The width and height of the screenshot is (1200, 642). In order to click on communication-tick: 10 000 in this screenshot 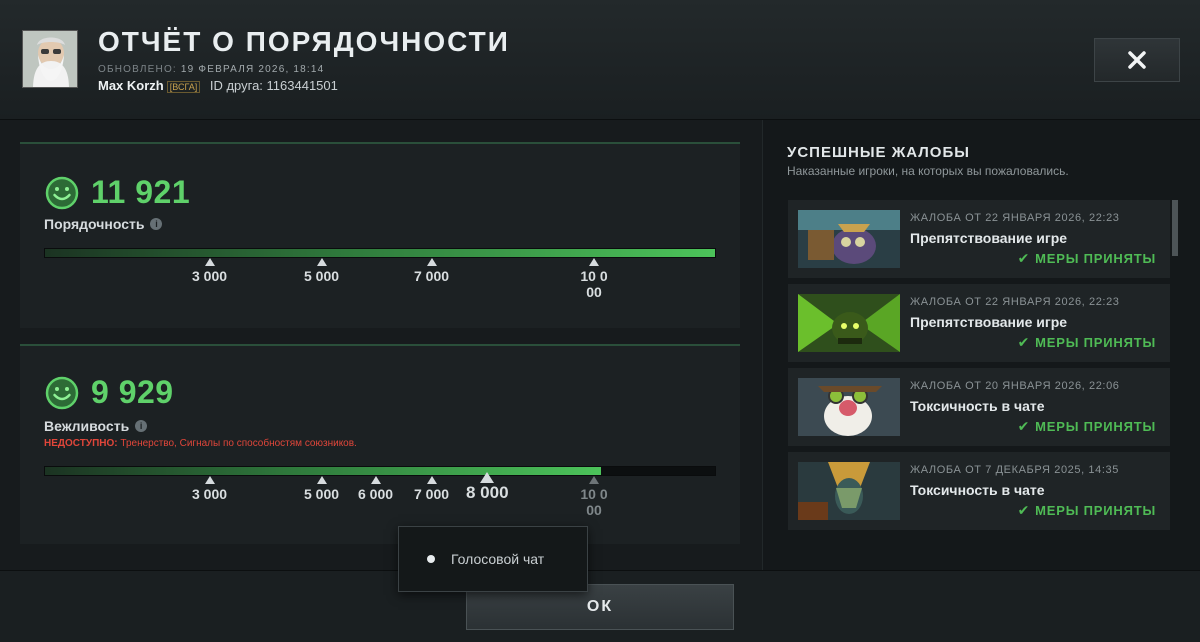, I will do `click(594, 497)`.